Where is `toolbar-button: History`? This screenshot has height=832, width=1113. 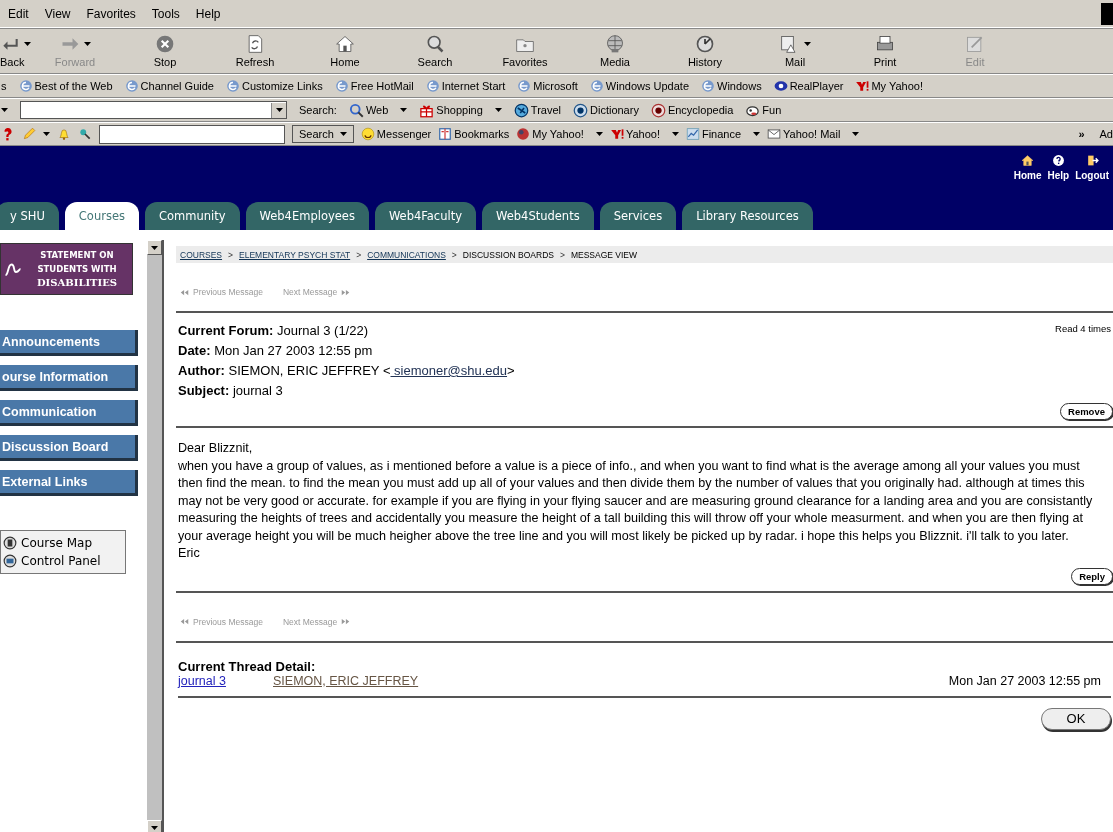 toolbar-button: History is located at coordinates (705, 51).